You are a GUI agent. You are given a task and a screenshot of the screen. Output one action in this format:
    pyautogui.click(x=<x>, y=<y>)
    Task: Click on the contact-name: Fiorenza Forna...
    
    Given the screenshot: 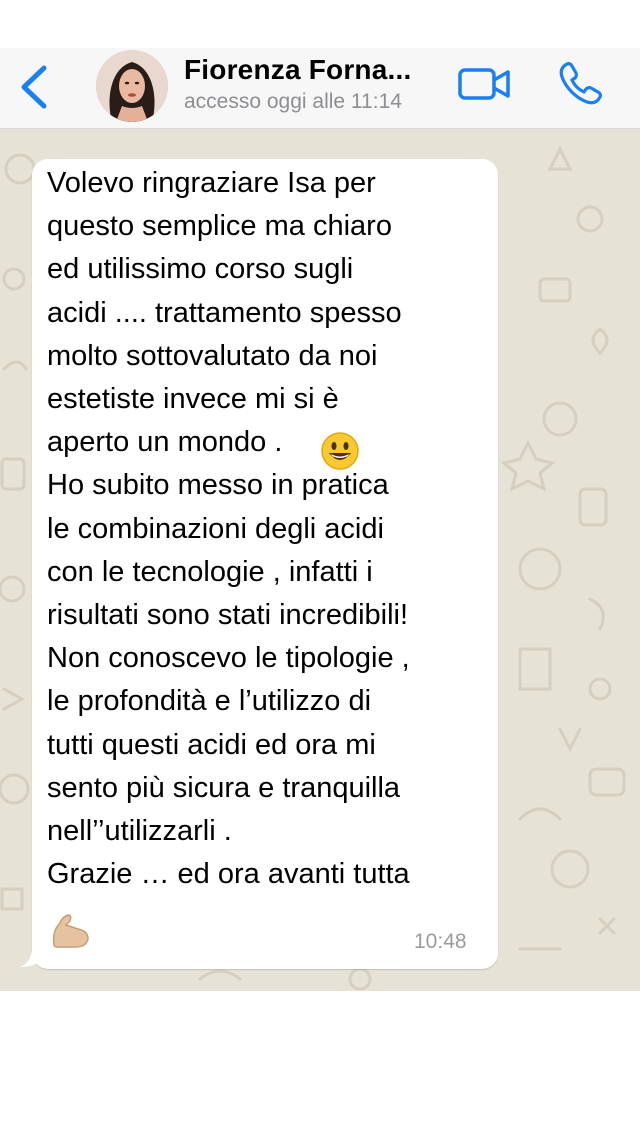 What is the action you would take?
    pyautogui.click(x=297, y=70)
    